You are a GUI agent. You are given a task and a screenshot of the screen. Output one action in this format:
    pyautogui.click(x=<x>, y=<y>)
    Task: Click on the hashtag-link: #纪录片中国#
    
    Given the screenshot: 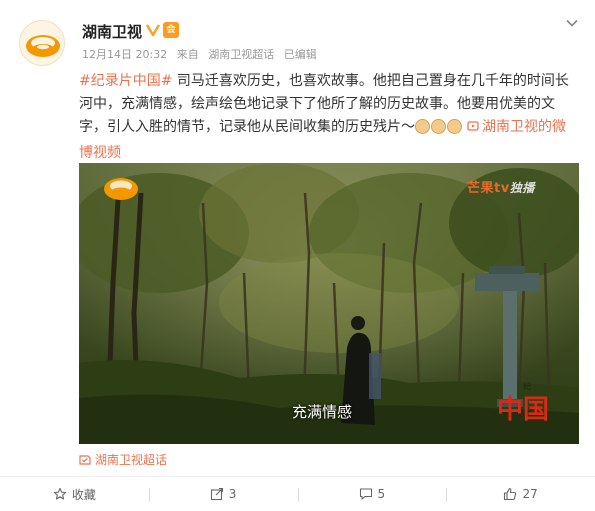 What is the action you would take?
    pyautogui.click(x=125, y=81)
    